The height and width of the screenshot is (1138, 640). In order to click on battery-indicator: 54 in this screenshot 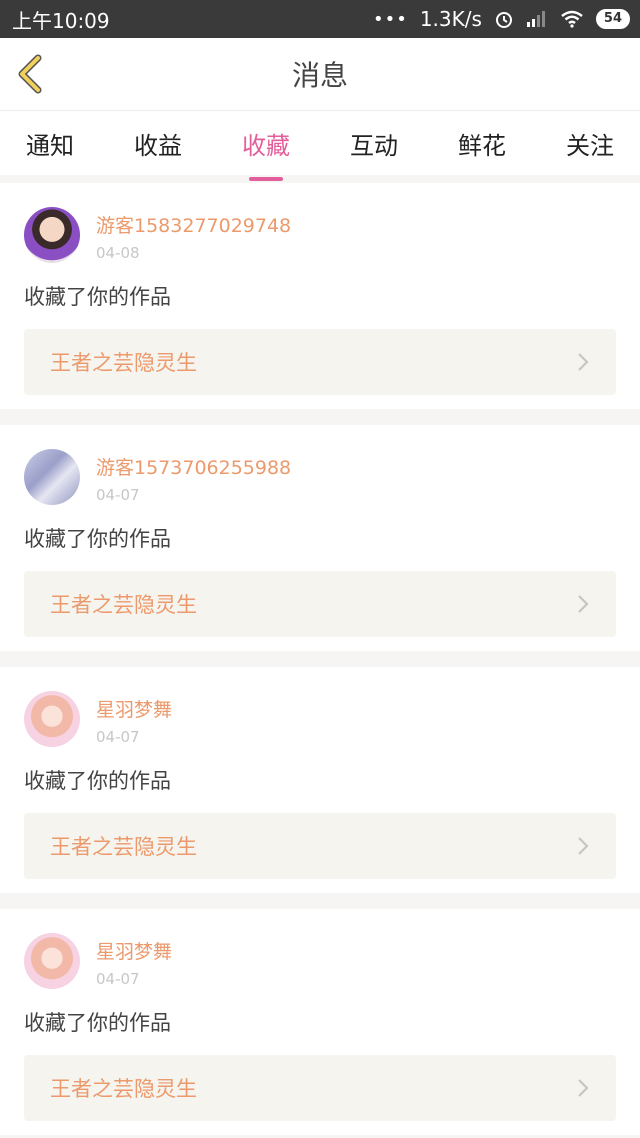, I will do `click(612, 19)`.